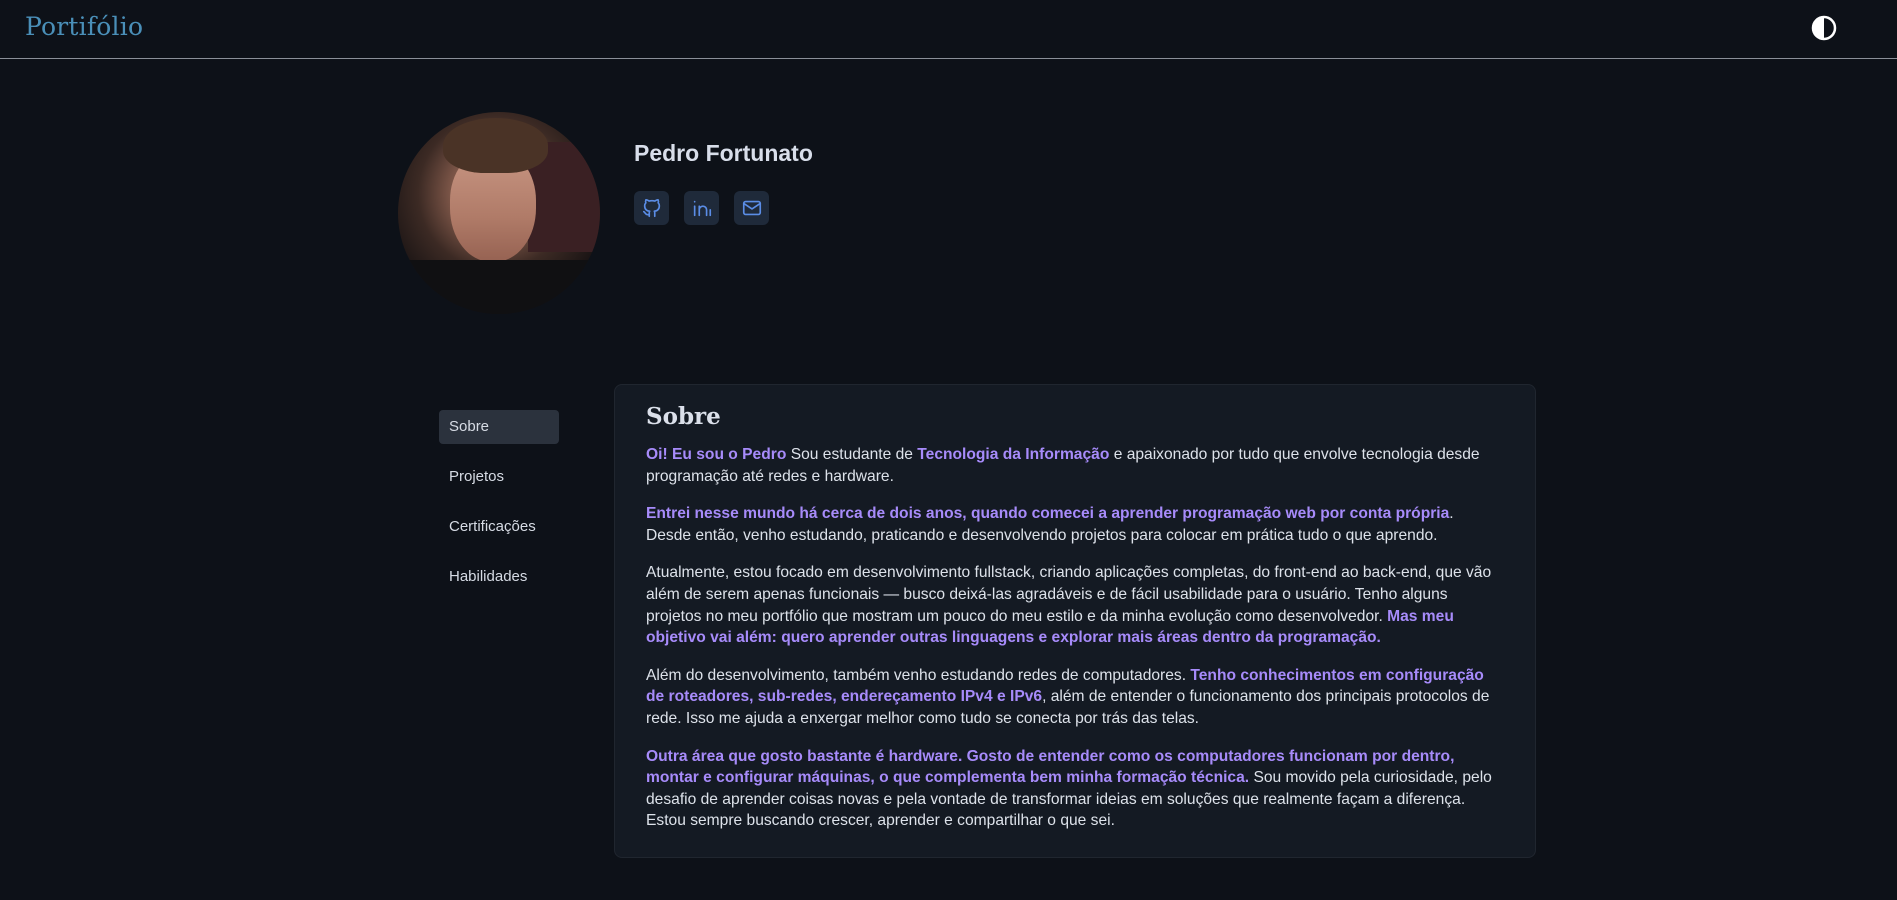 This screenshot has width=1897, height=900. Describe the element at coordinates (683, 416) in the screenshot. I see `about-title: Sobre` at that location.